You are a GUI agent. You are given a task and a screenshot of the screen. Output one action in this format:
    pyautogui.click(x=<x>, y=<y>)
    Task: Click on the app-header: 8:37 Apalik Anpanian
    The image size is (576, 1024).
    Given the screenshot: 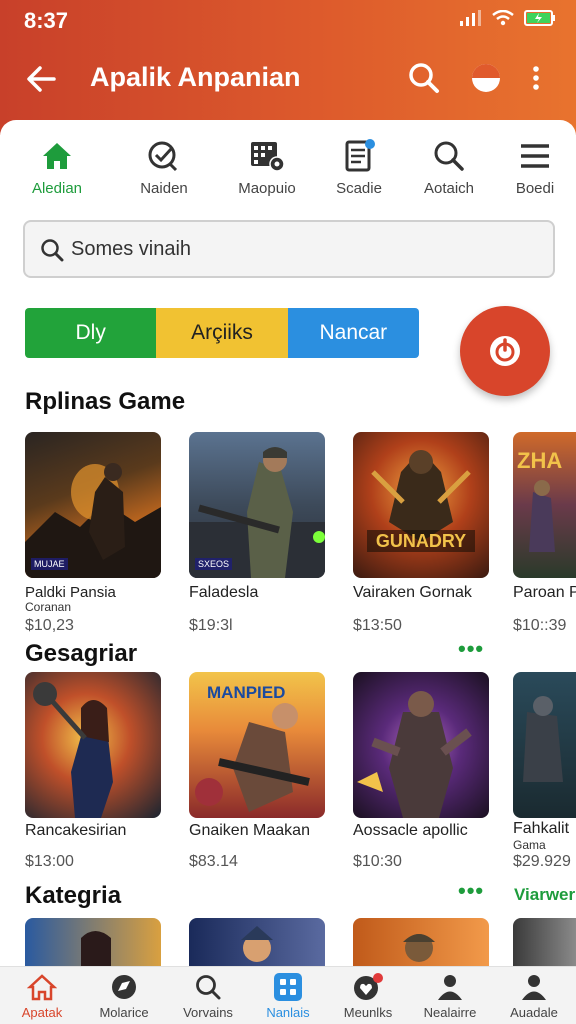 What is the action you would take?
    pyautogui.click(x=288, y=67)
    